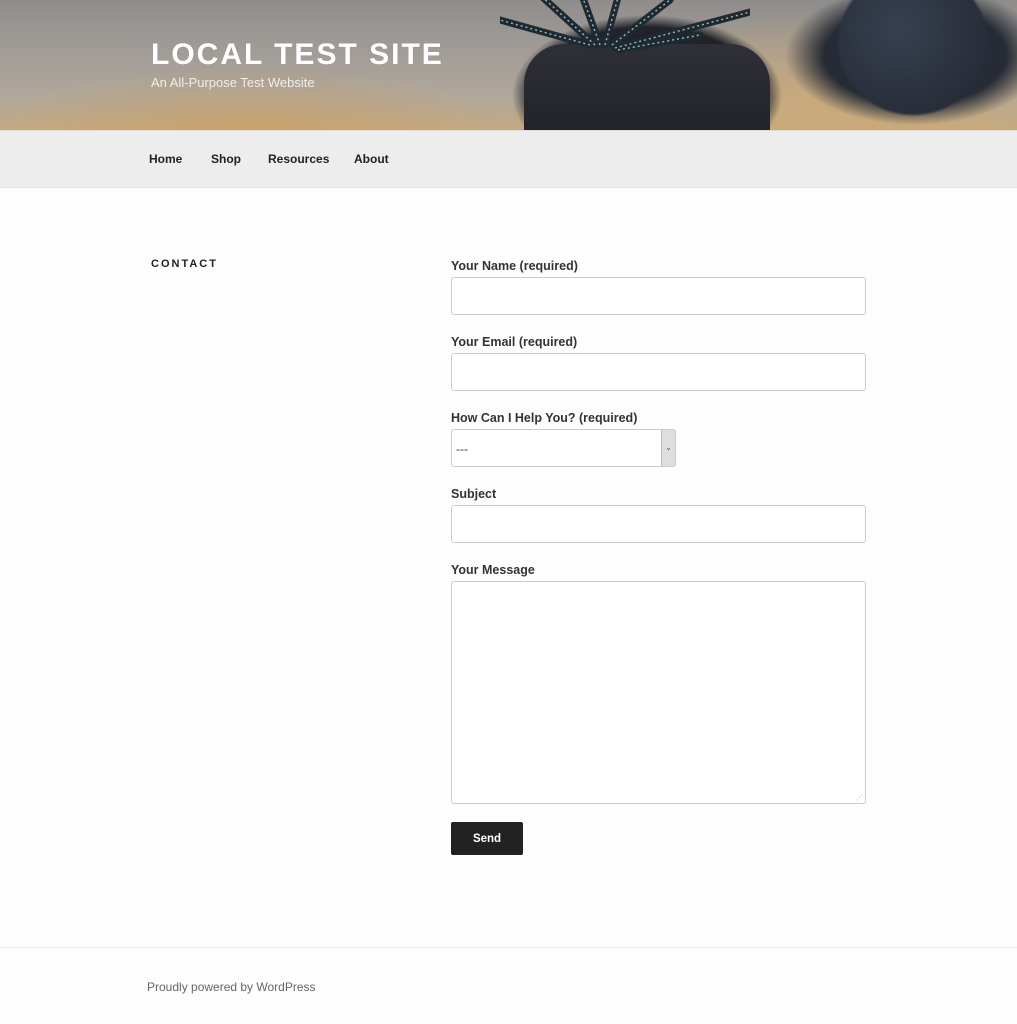 Image resolution: width=1017 pixels, height=1024 pixels. What do you see at coordinates (658, 692) in the screenshot?
I see `message-textarea: ⋰` at bounding box center [658, 692].